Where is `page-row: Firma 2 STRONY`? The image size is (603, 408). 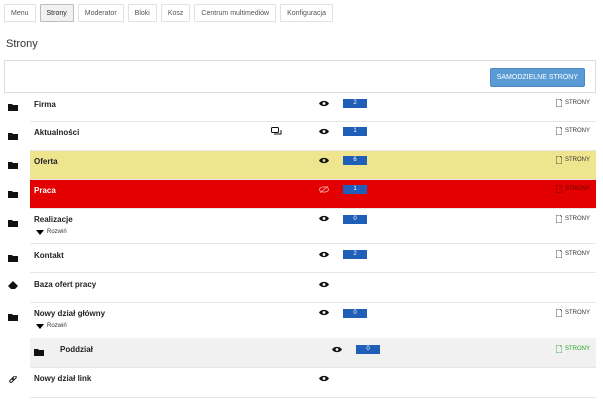
page-row: Firma 2 STRONY is located at coordinates (302, 107).